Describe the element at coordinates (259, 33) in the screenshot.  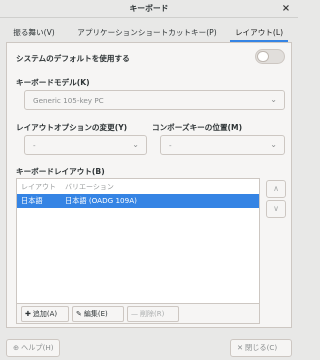
I see `tab-layout: レイアウト(L)` at that location.